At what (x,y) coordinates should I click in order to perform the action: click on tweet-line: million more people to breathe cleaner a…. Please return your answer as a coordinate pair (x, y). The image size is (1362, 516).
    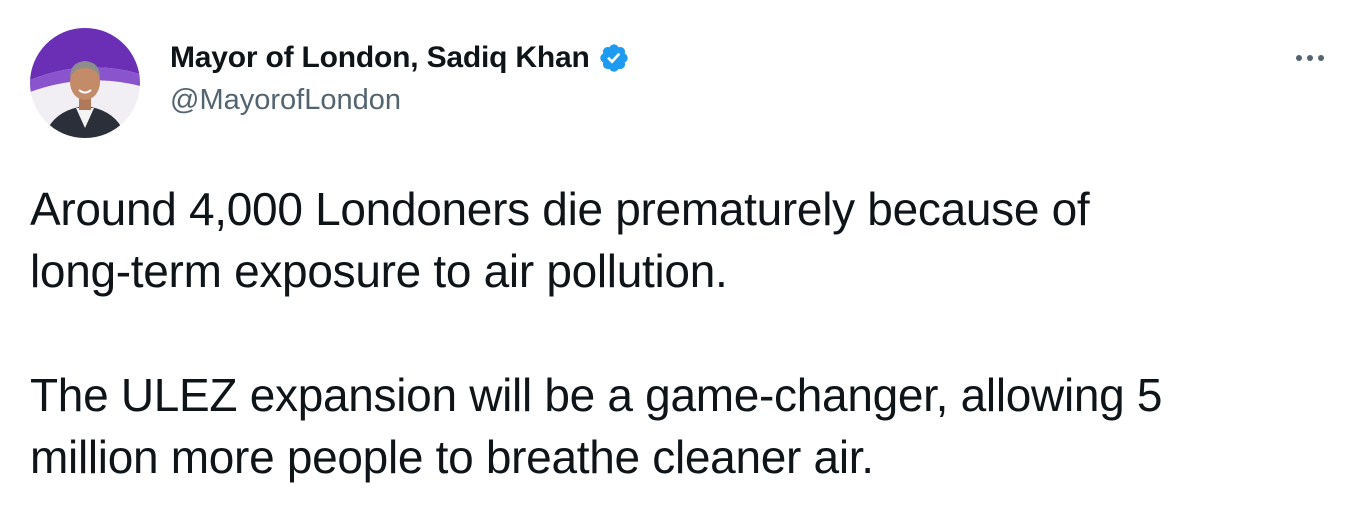
    Looking at the image, I should click on (452, 457).